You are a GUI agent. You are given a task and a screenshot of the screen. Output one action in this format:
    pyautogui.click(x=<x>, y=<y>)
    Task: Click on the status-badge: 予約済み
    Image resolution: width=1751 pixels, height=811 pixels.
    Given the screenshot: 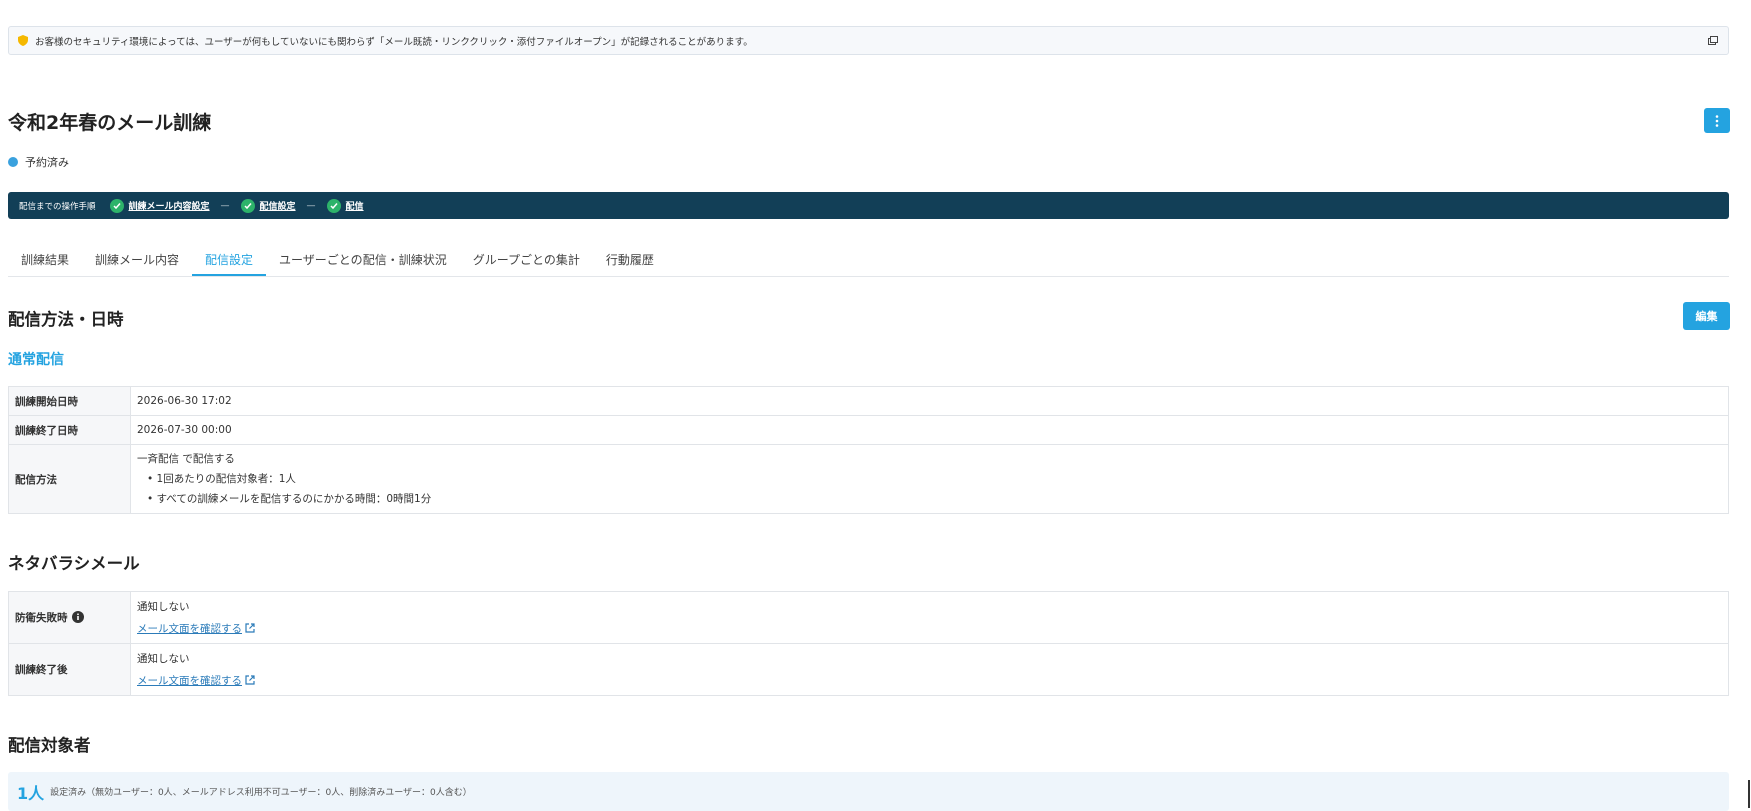 What is the action you would take?
    pyautogui.click(x=38, y=162)
    